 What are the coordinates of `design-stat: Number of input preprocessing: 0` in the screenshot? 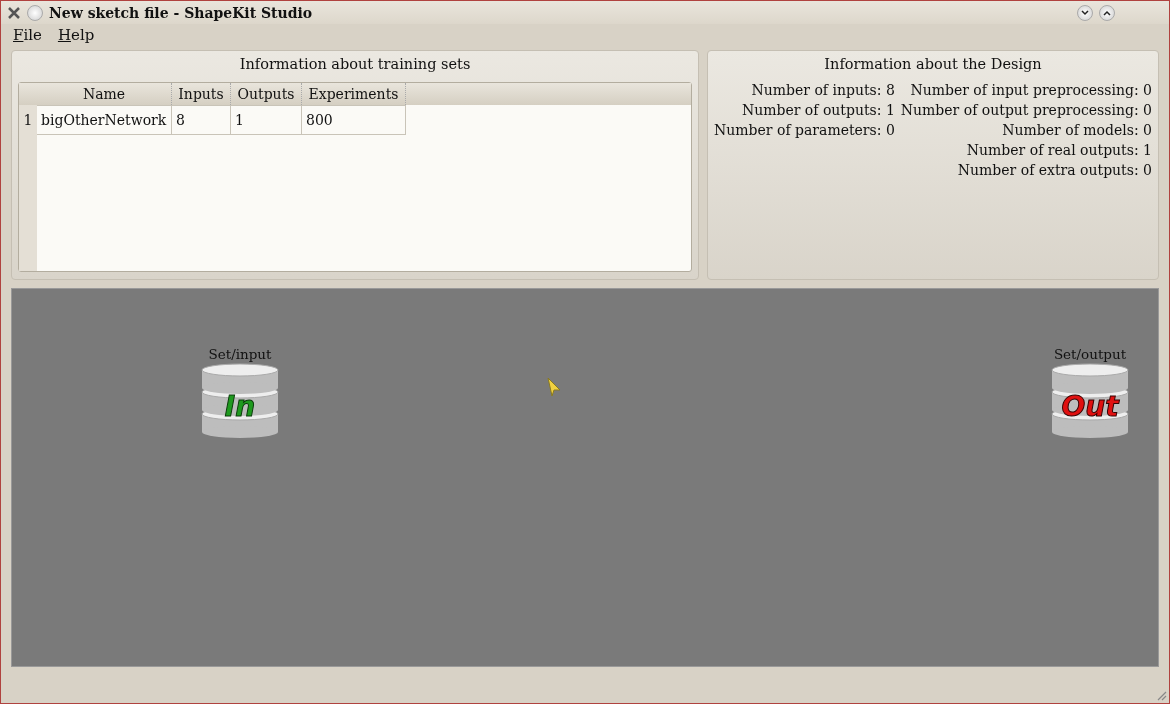 It's located at (1031, 90).